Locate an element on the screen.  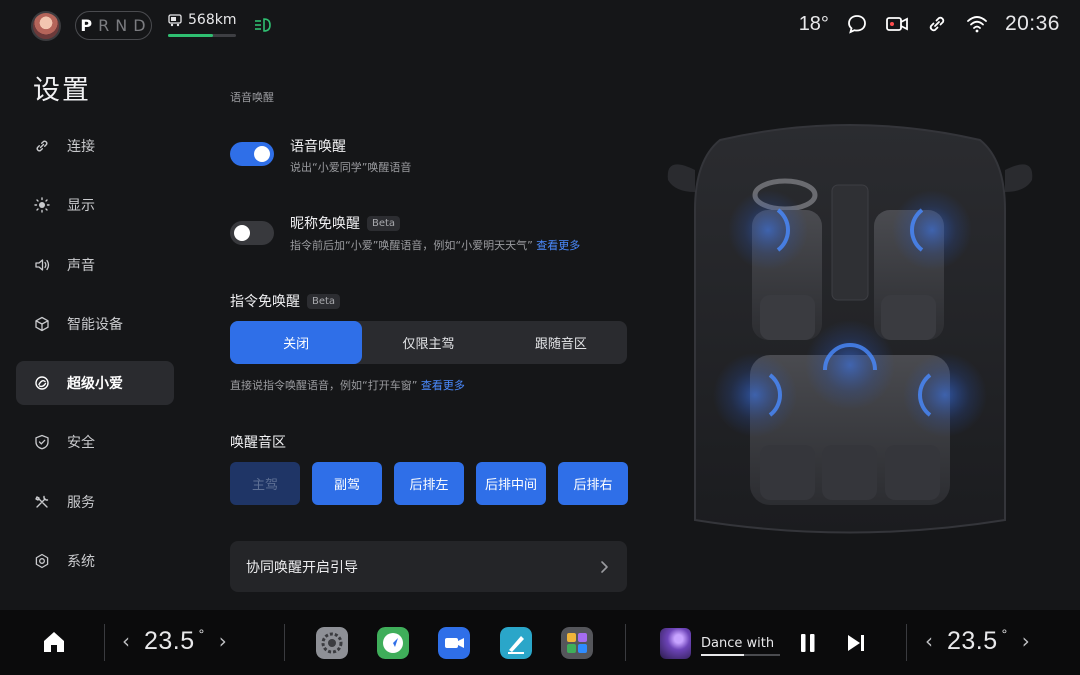
zone-driver-button: 主驾 is located at coordinates (265, 483).